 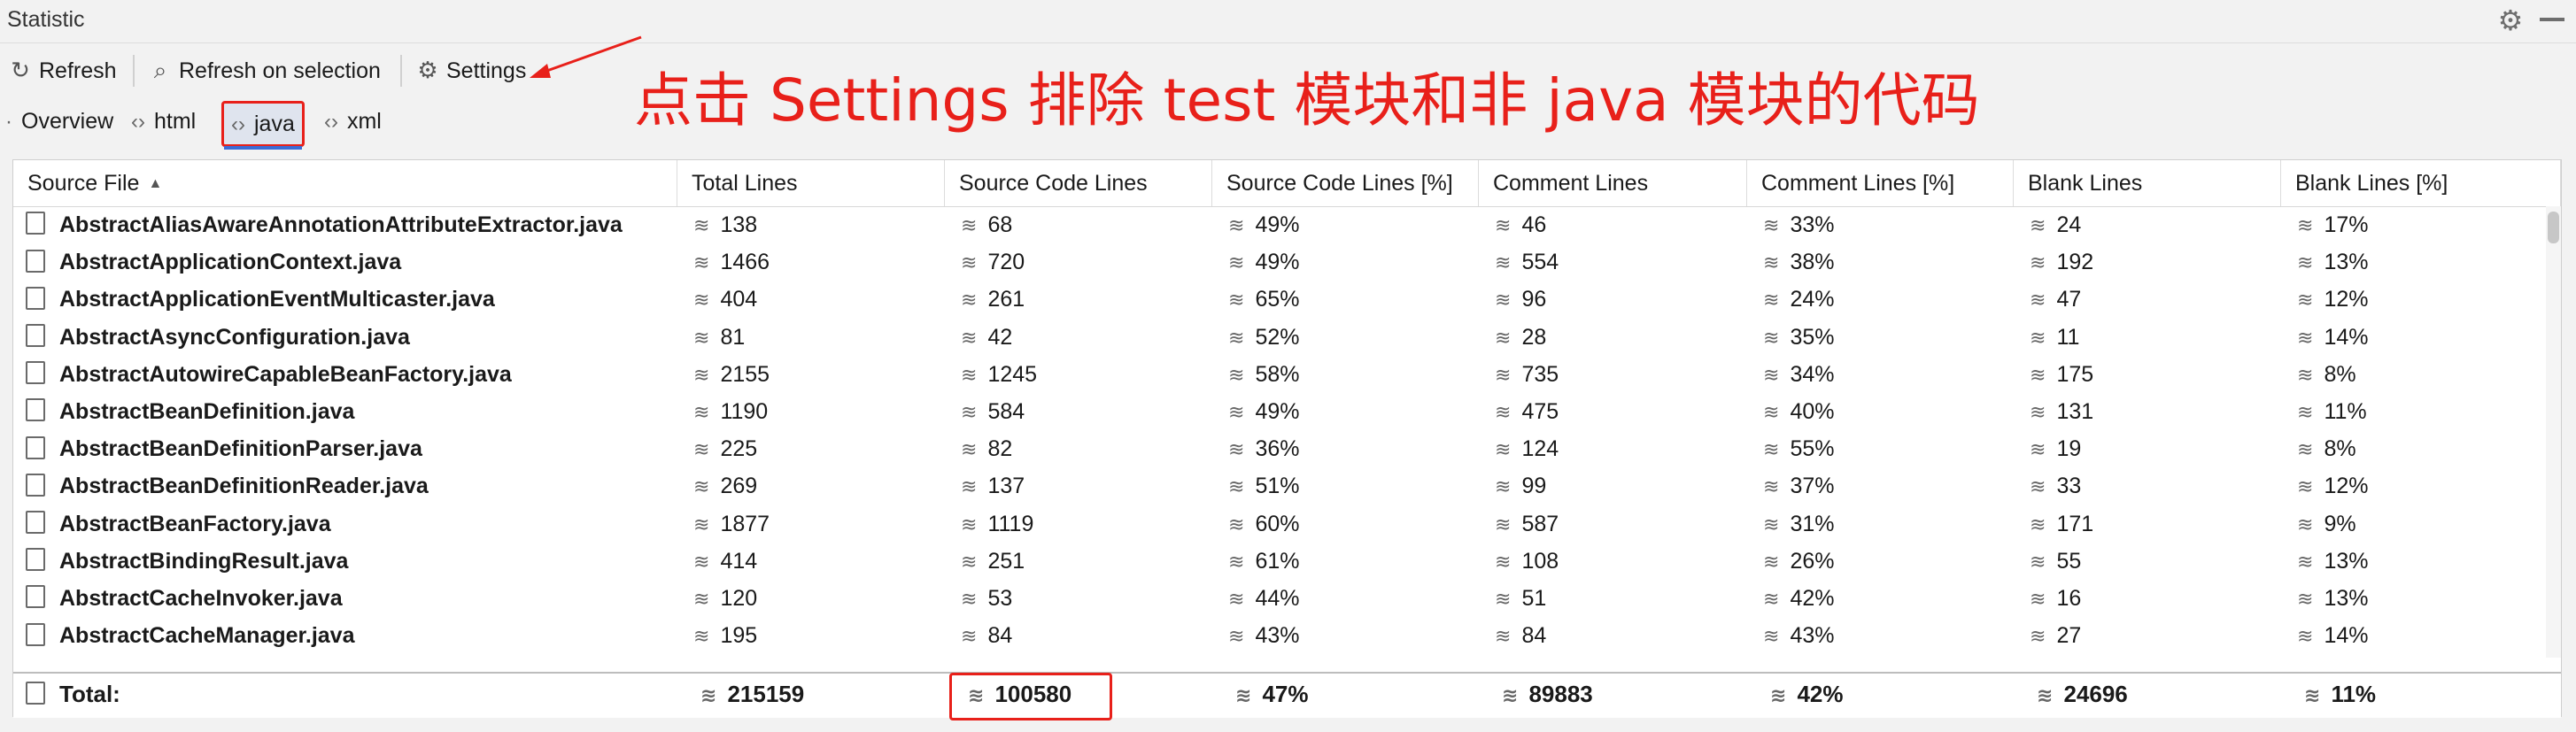 I want to click on file-icon, so click(x=35, y=447).